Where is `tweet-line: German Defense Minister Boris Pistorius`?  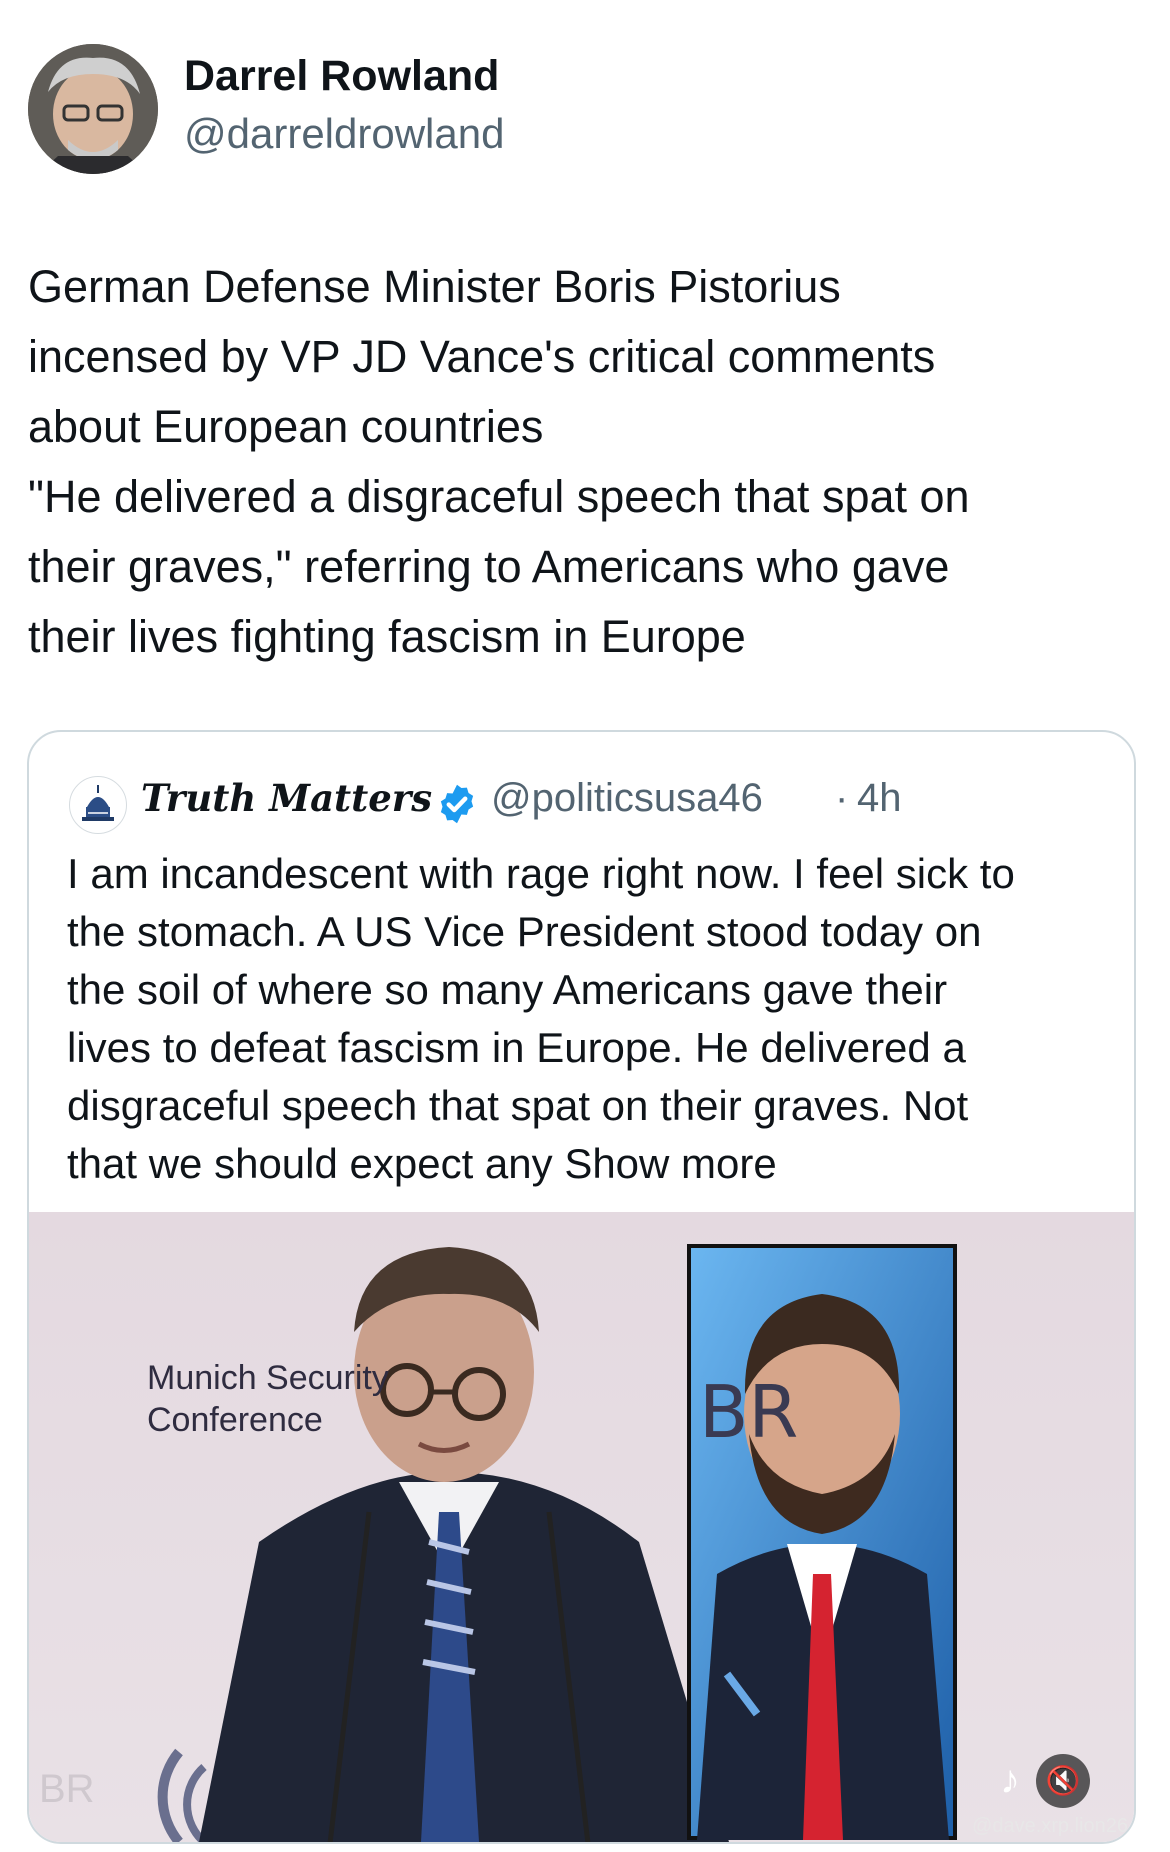
tweet-line: German Defense Minister Boris Pistorius is located at coordinates (434, 286).